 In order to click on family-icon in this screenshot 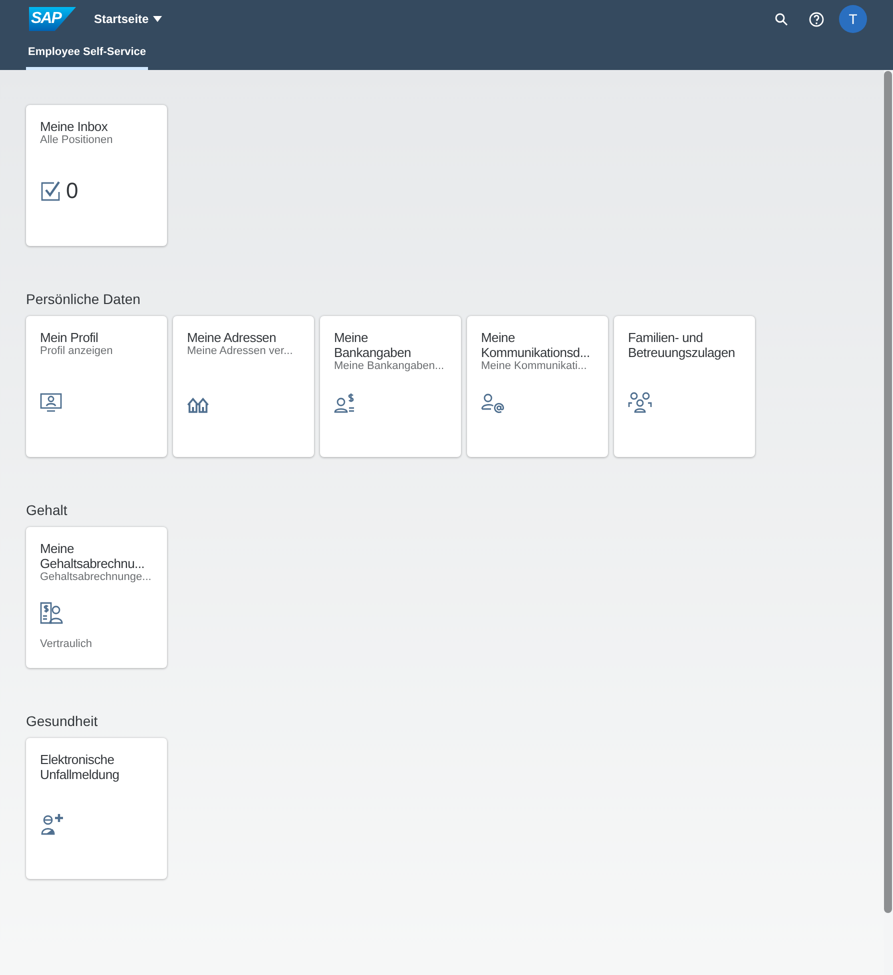, I will do `click(640, 402)`.